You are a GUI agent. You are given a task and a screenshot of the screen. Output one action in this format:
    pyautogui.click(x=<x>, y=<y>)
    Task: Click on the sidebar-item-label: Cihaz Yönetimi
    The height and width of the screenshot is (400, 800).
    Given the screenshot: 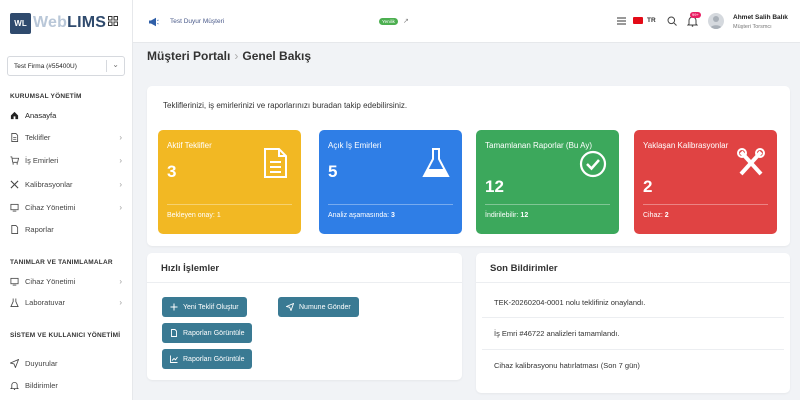 What is the action you would take?
    pyautogui.click(x=50, y=281)
    